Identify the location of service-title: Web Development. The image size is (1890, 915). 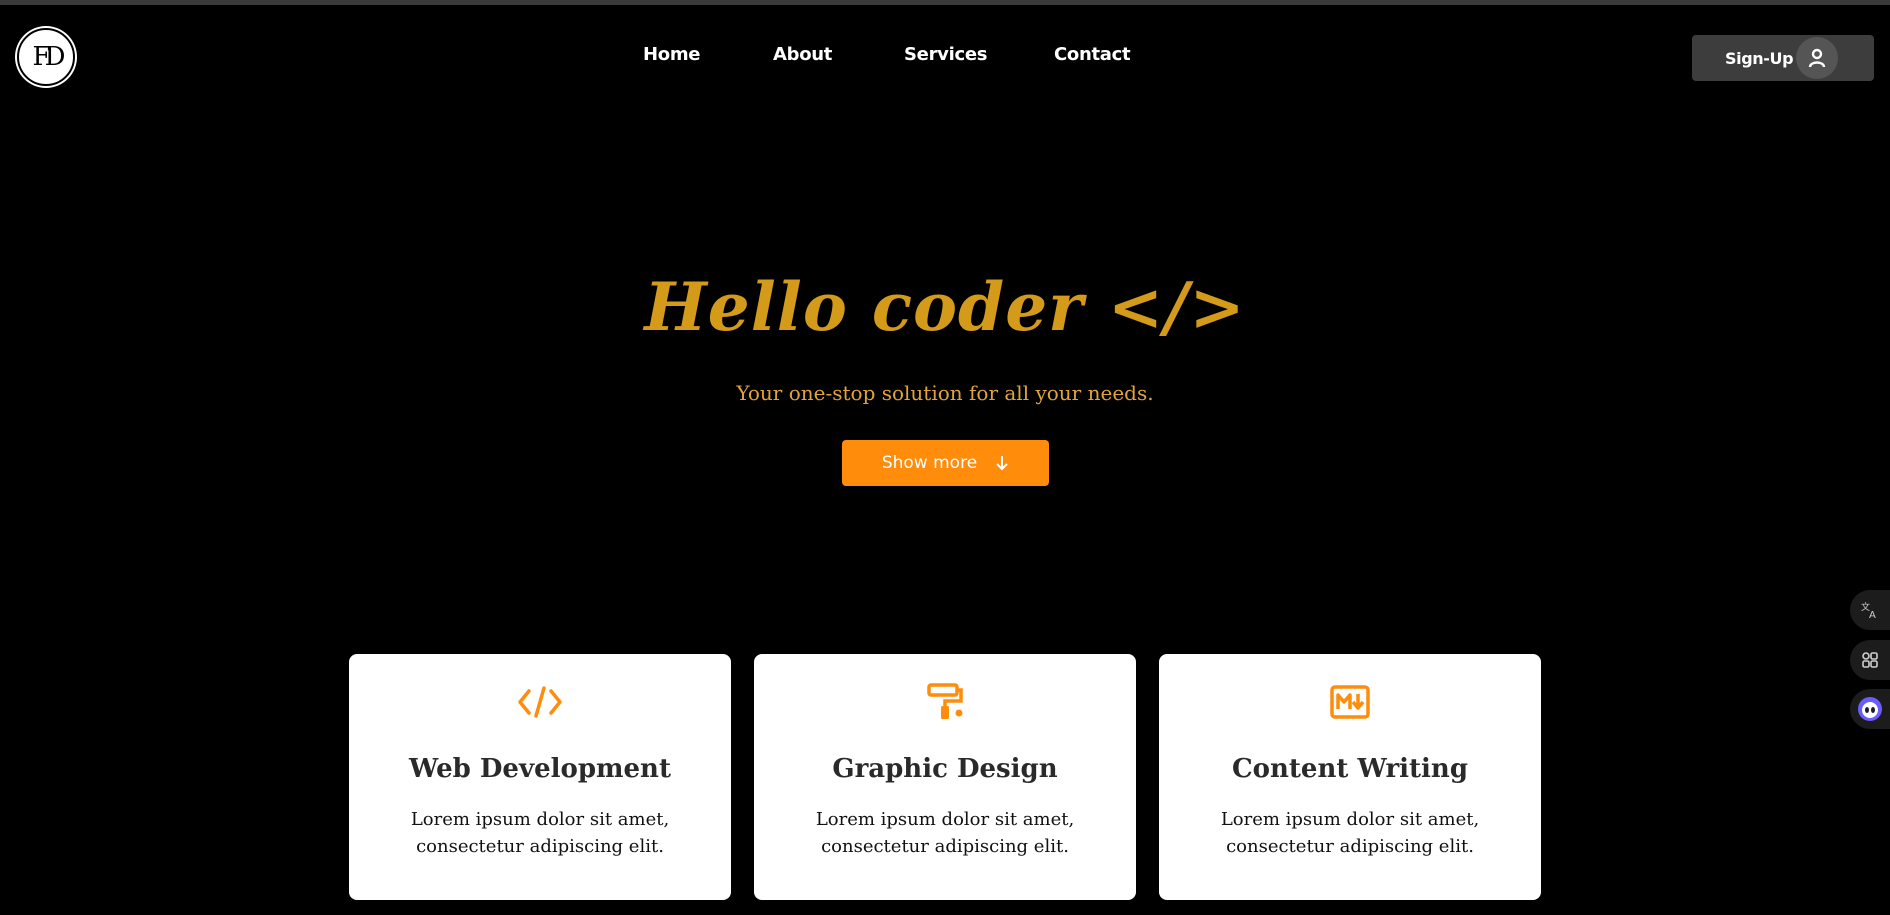
(540, 769).